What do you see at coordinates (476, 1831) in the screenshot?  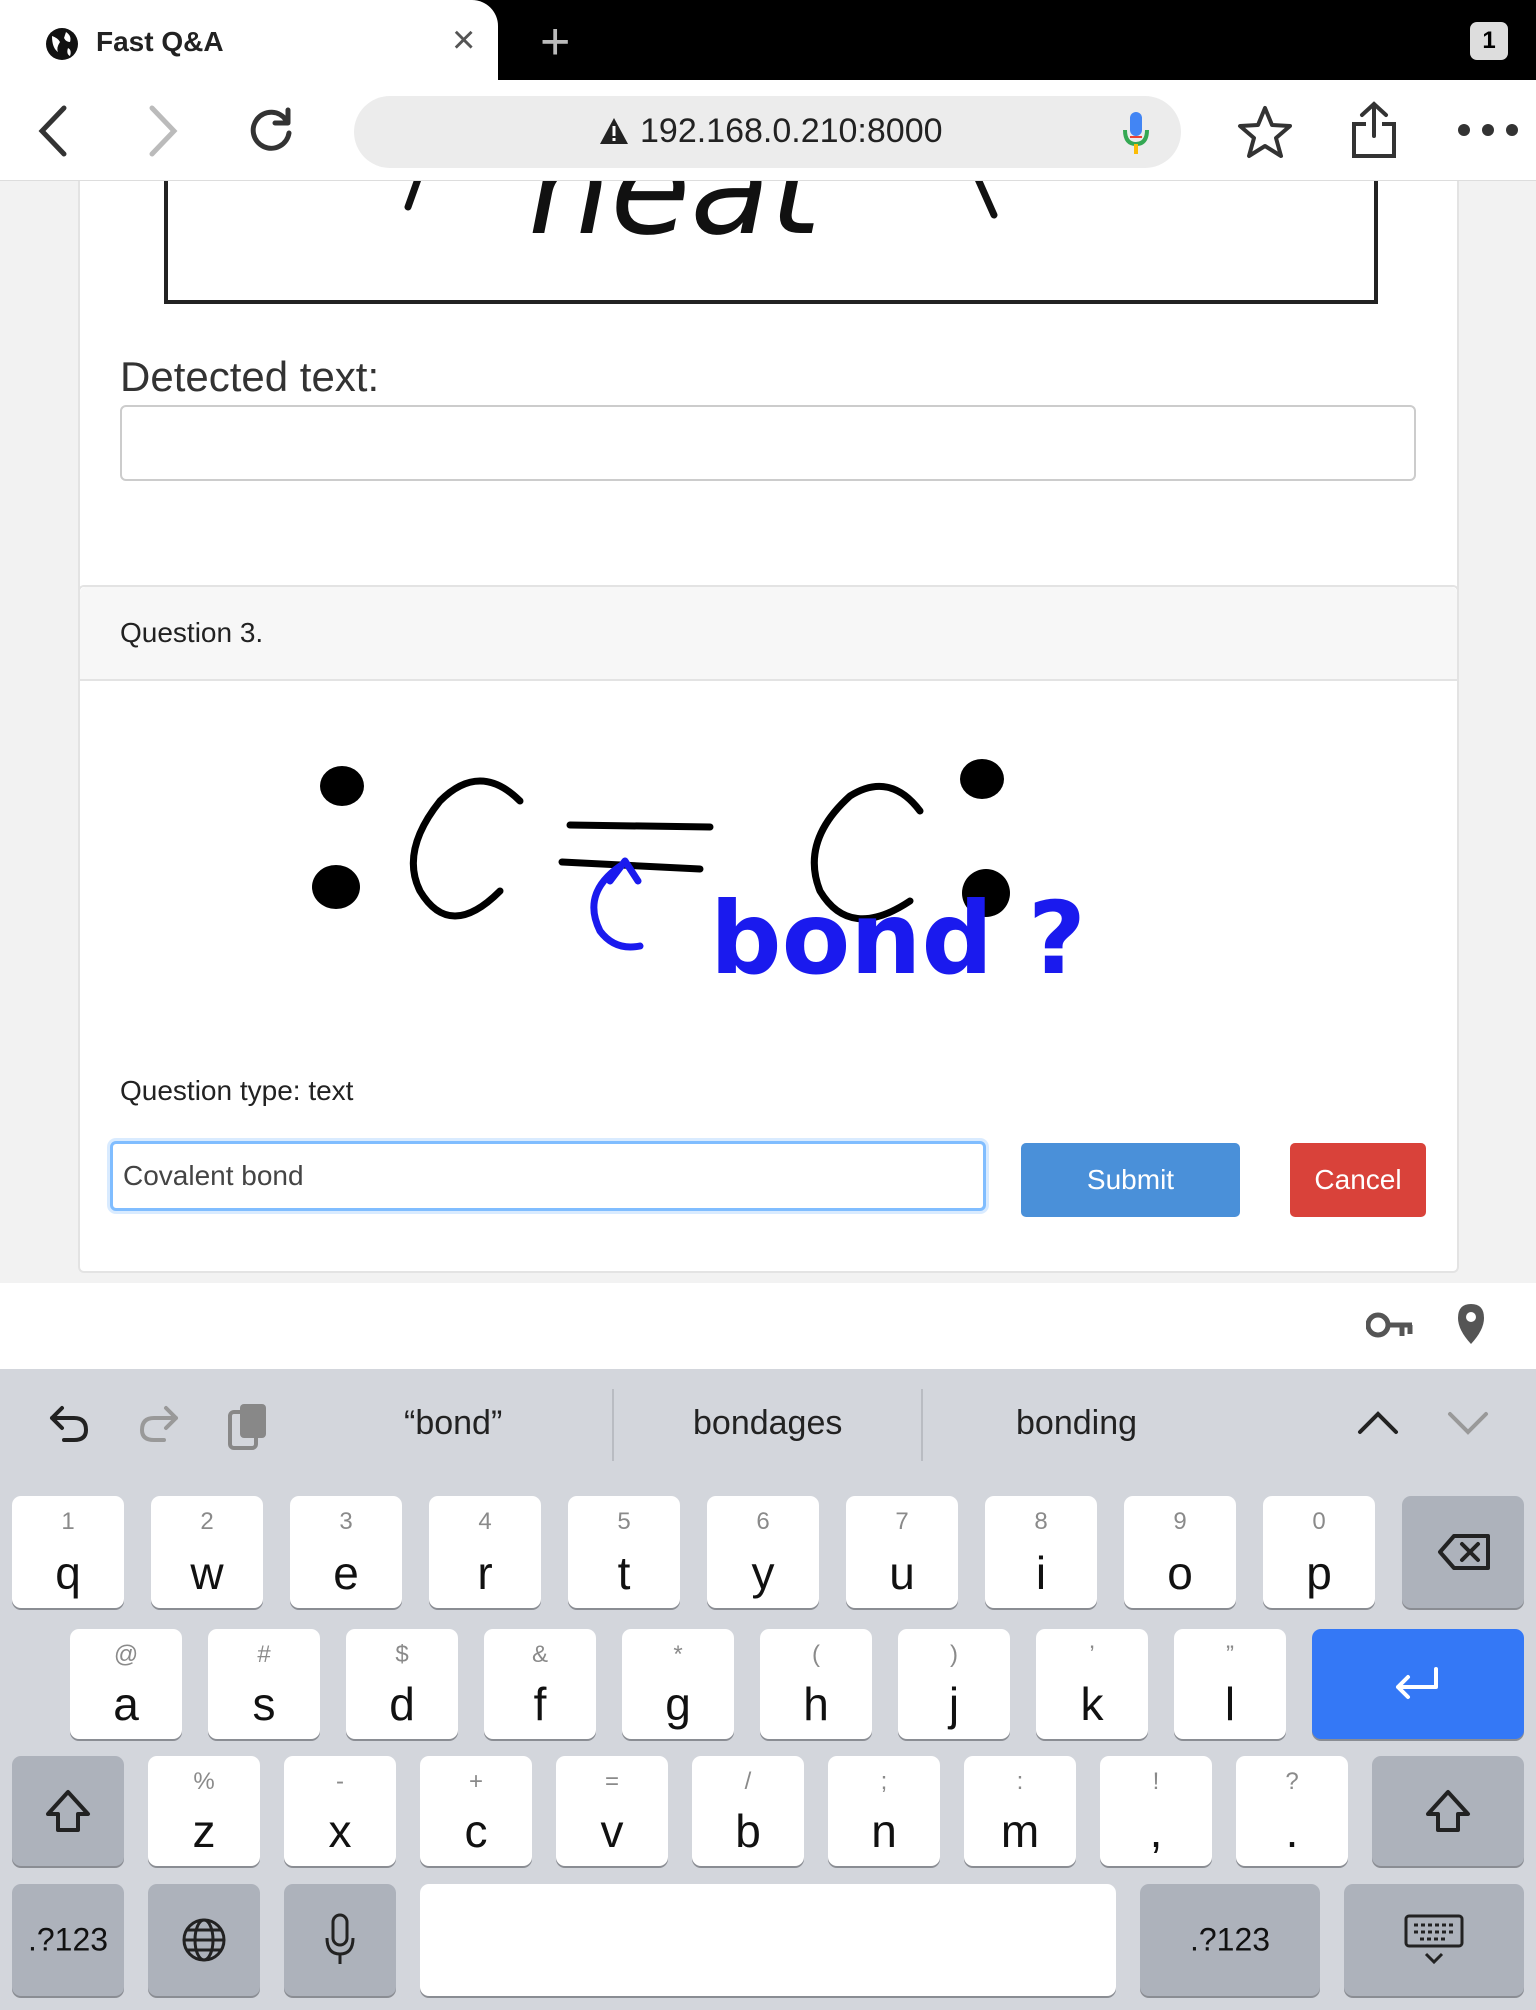 I see `key-label: c` at bounding box center [476, 1831].